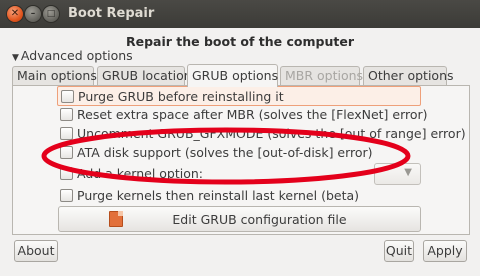 Image resolution: width=480 pixels, height=276 pixels. What do you see at coordinates (408, 172) in the screenshot?
I see `chevron-down-icon: ▼` at bounding box center [408, 172].